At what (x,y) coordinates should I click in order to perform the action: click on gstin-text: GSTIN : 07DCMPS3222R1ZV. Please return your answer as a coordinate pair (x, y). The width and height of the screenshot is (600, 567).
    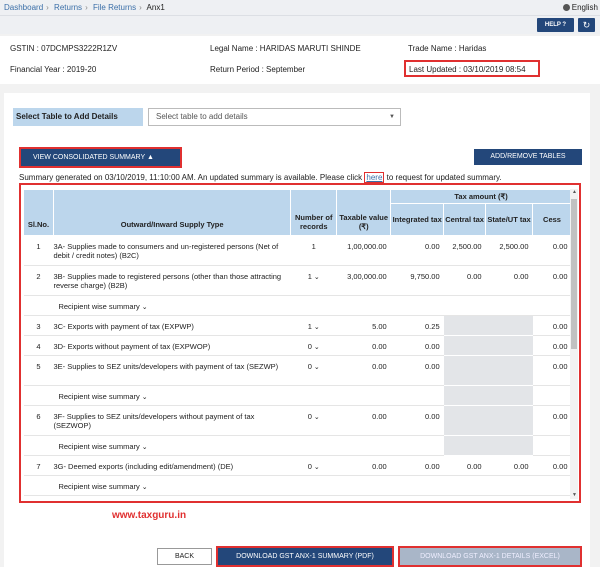
    Looking at the image, I should click on (64, 48).